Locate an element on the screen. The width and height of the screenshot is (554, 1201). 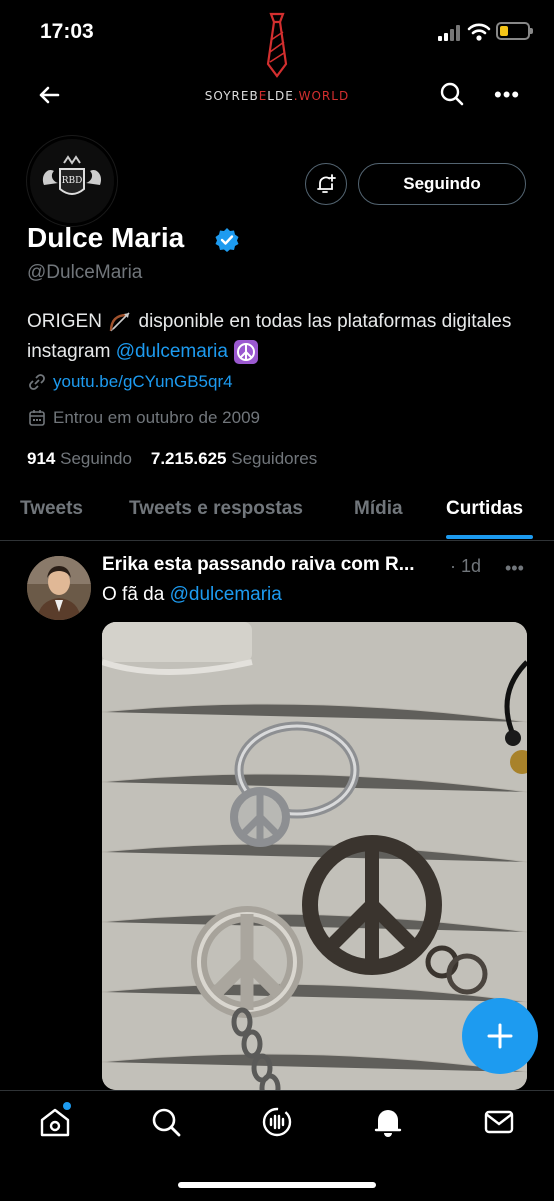
bio-mention-link: @dulcemaria is located at coordinates (172, 351).